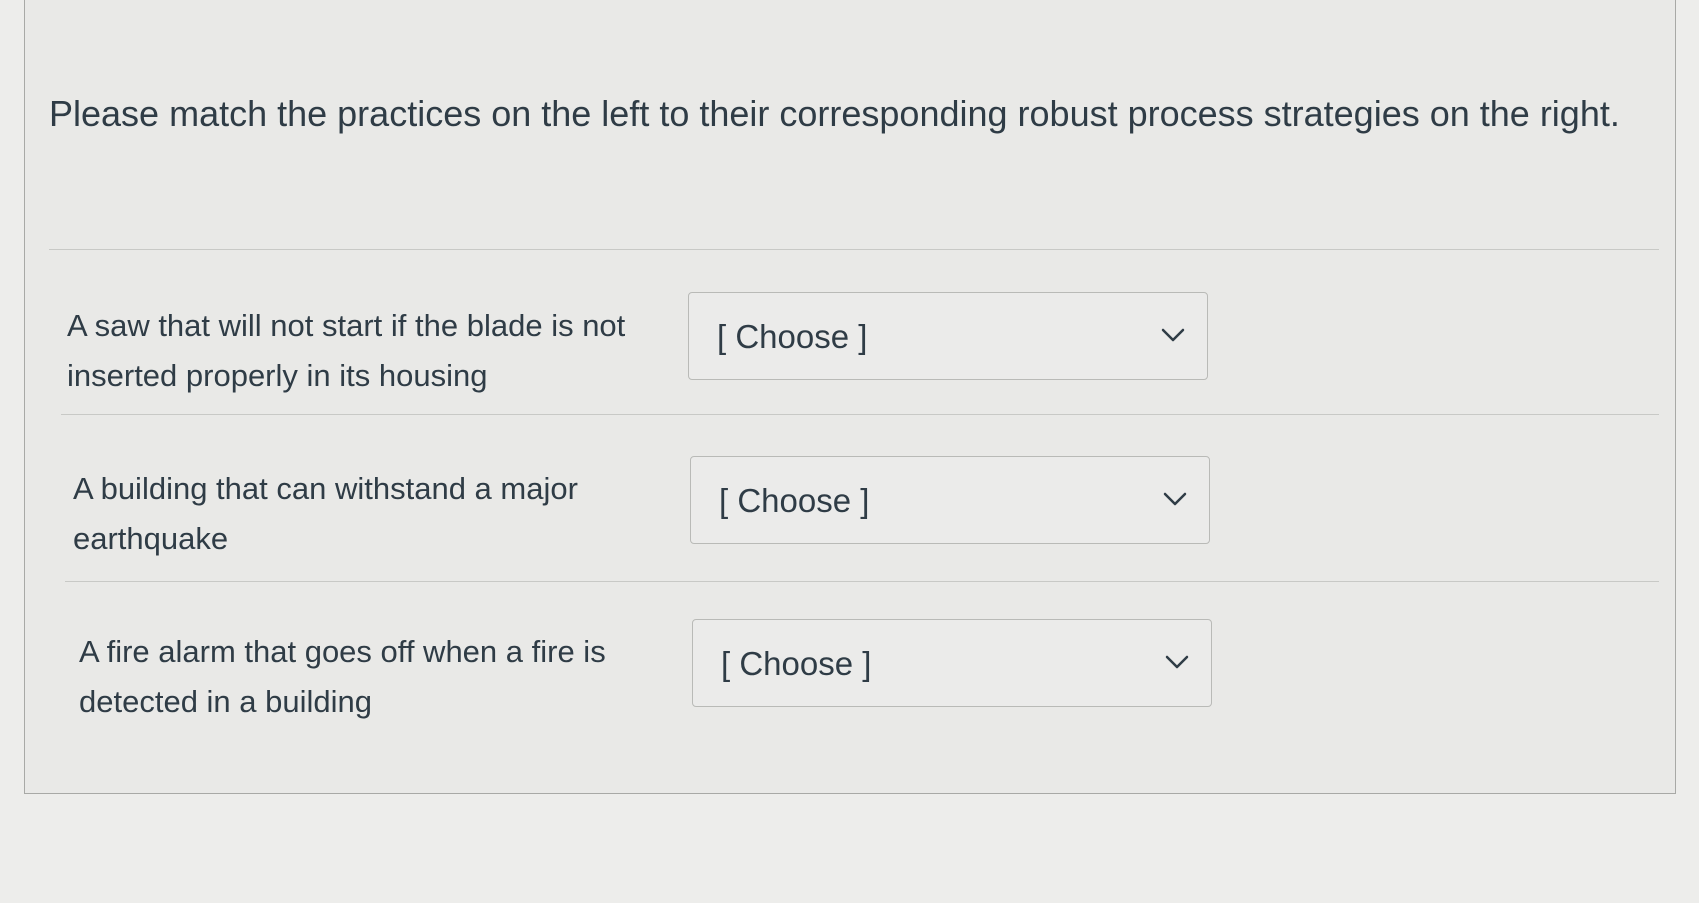 The width and height of the screenshot is (1699, 903). I want to click on select-value-2: [ Choose ], so click(794, 500).